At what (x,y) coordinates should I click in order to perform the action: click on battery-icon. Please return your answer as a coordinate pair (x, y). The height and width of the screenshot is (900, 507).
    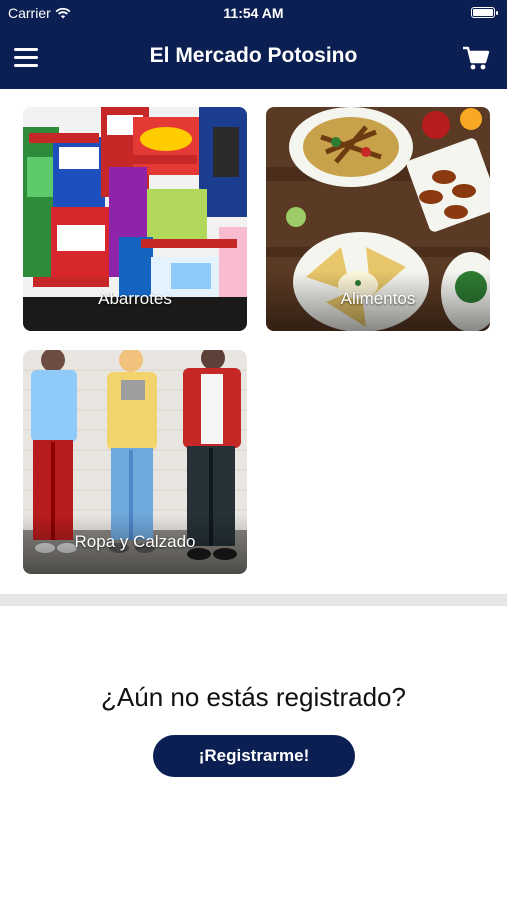
    Looking at the image, I should click on (484, 12).